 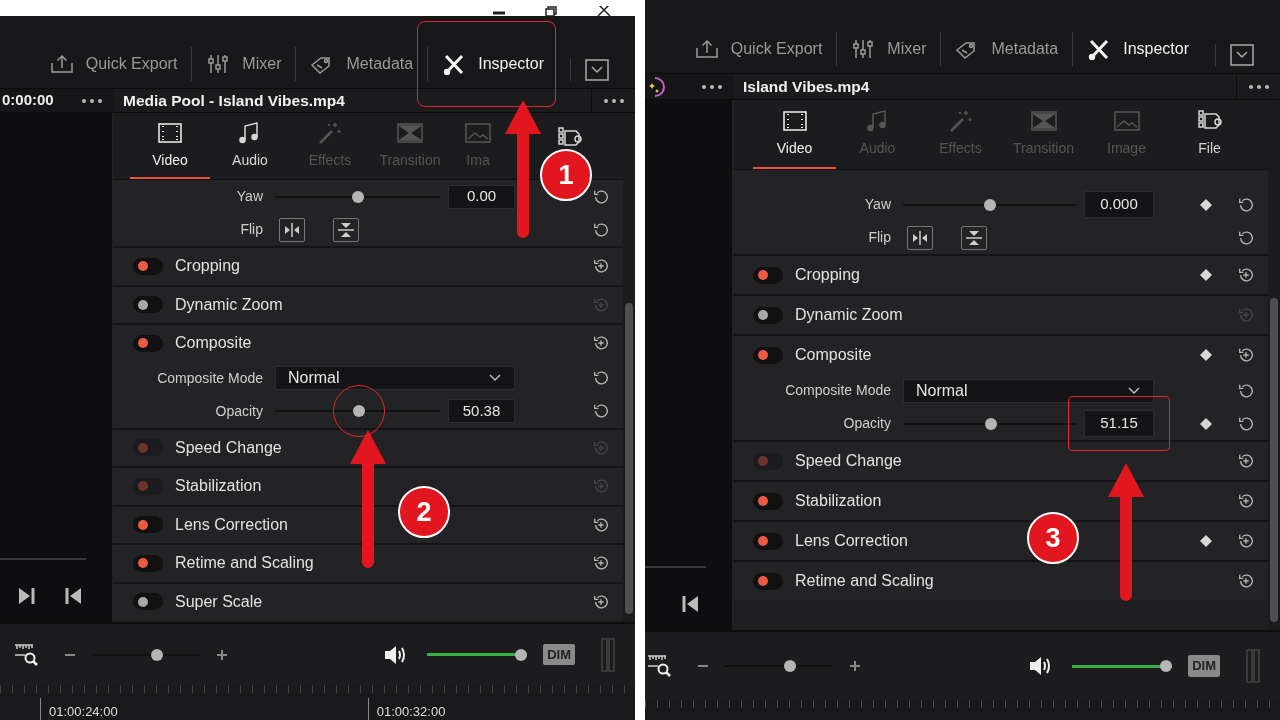 I want to click on plus-icon, so click(x=222, y=654).